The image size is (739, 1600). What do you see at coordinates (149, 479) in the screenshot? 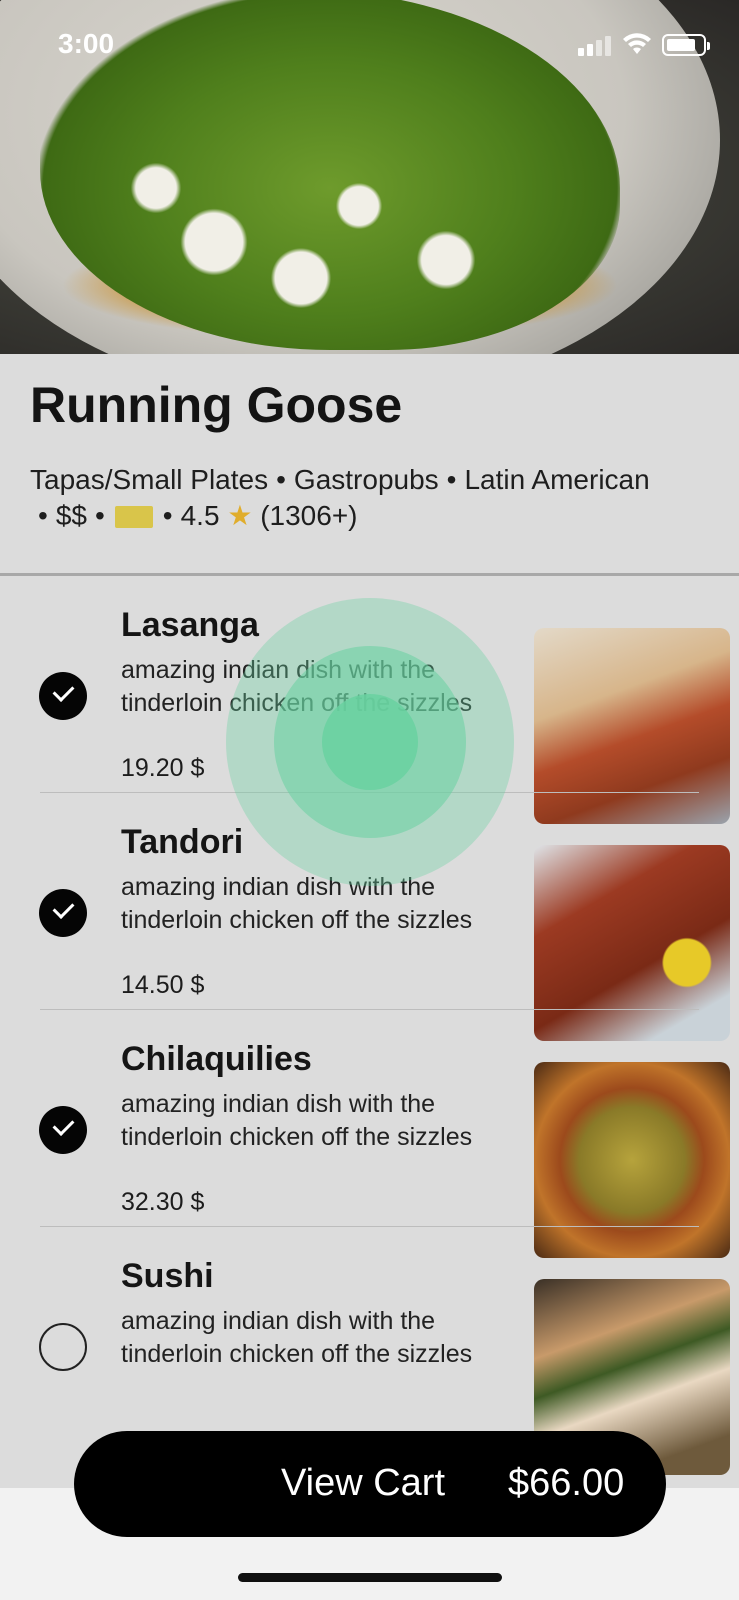
I see `category-tapas: Tapas/Small Plates` at bounding box center [149, 479].